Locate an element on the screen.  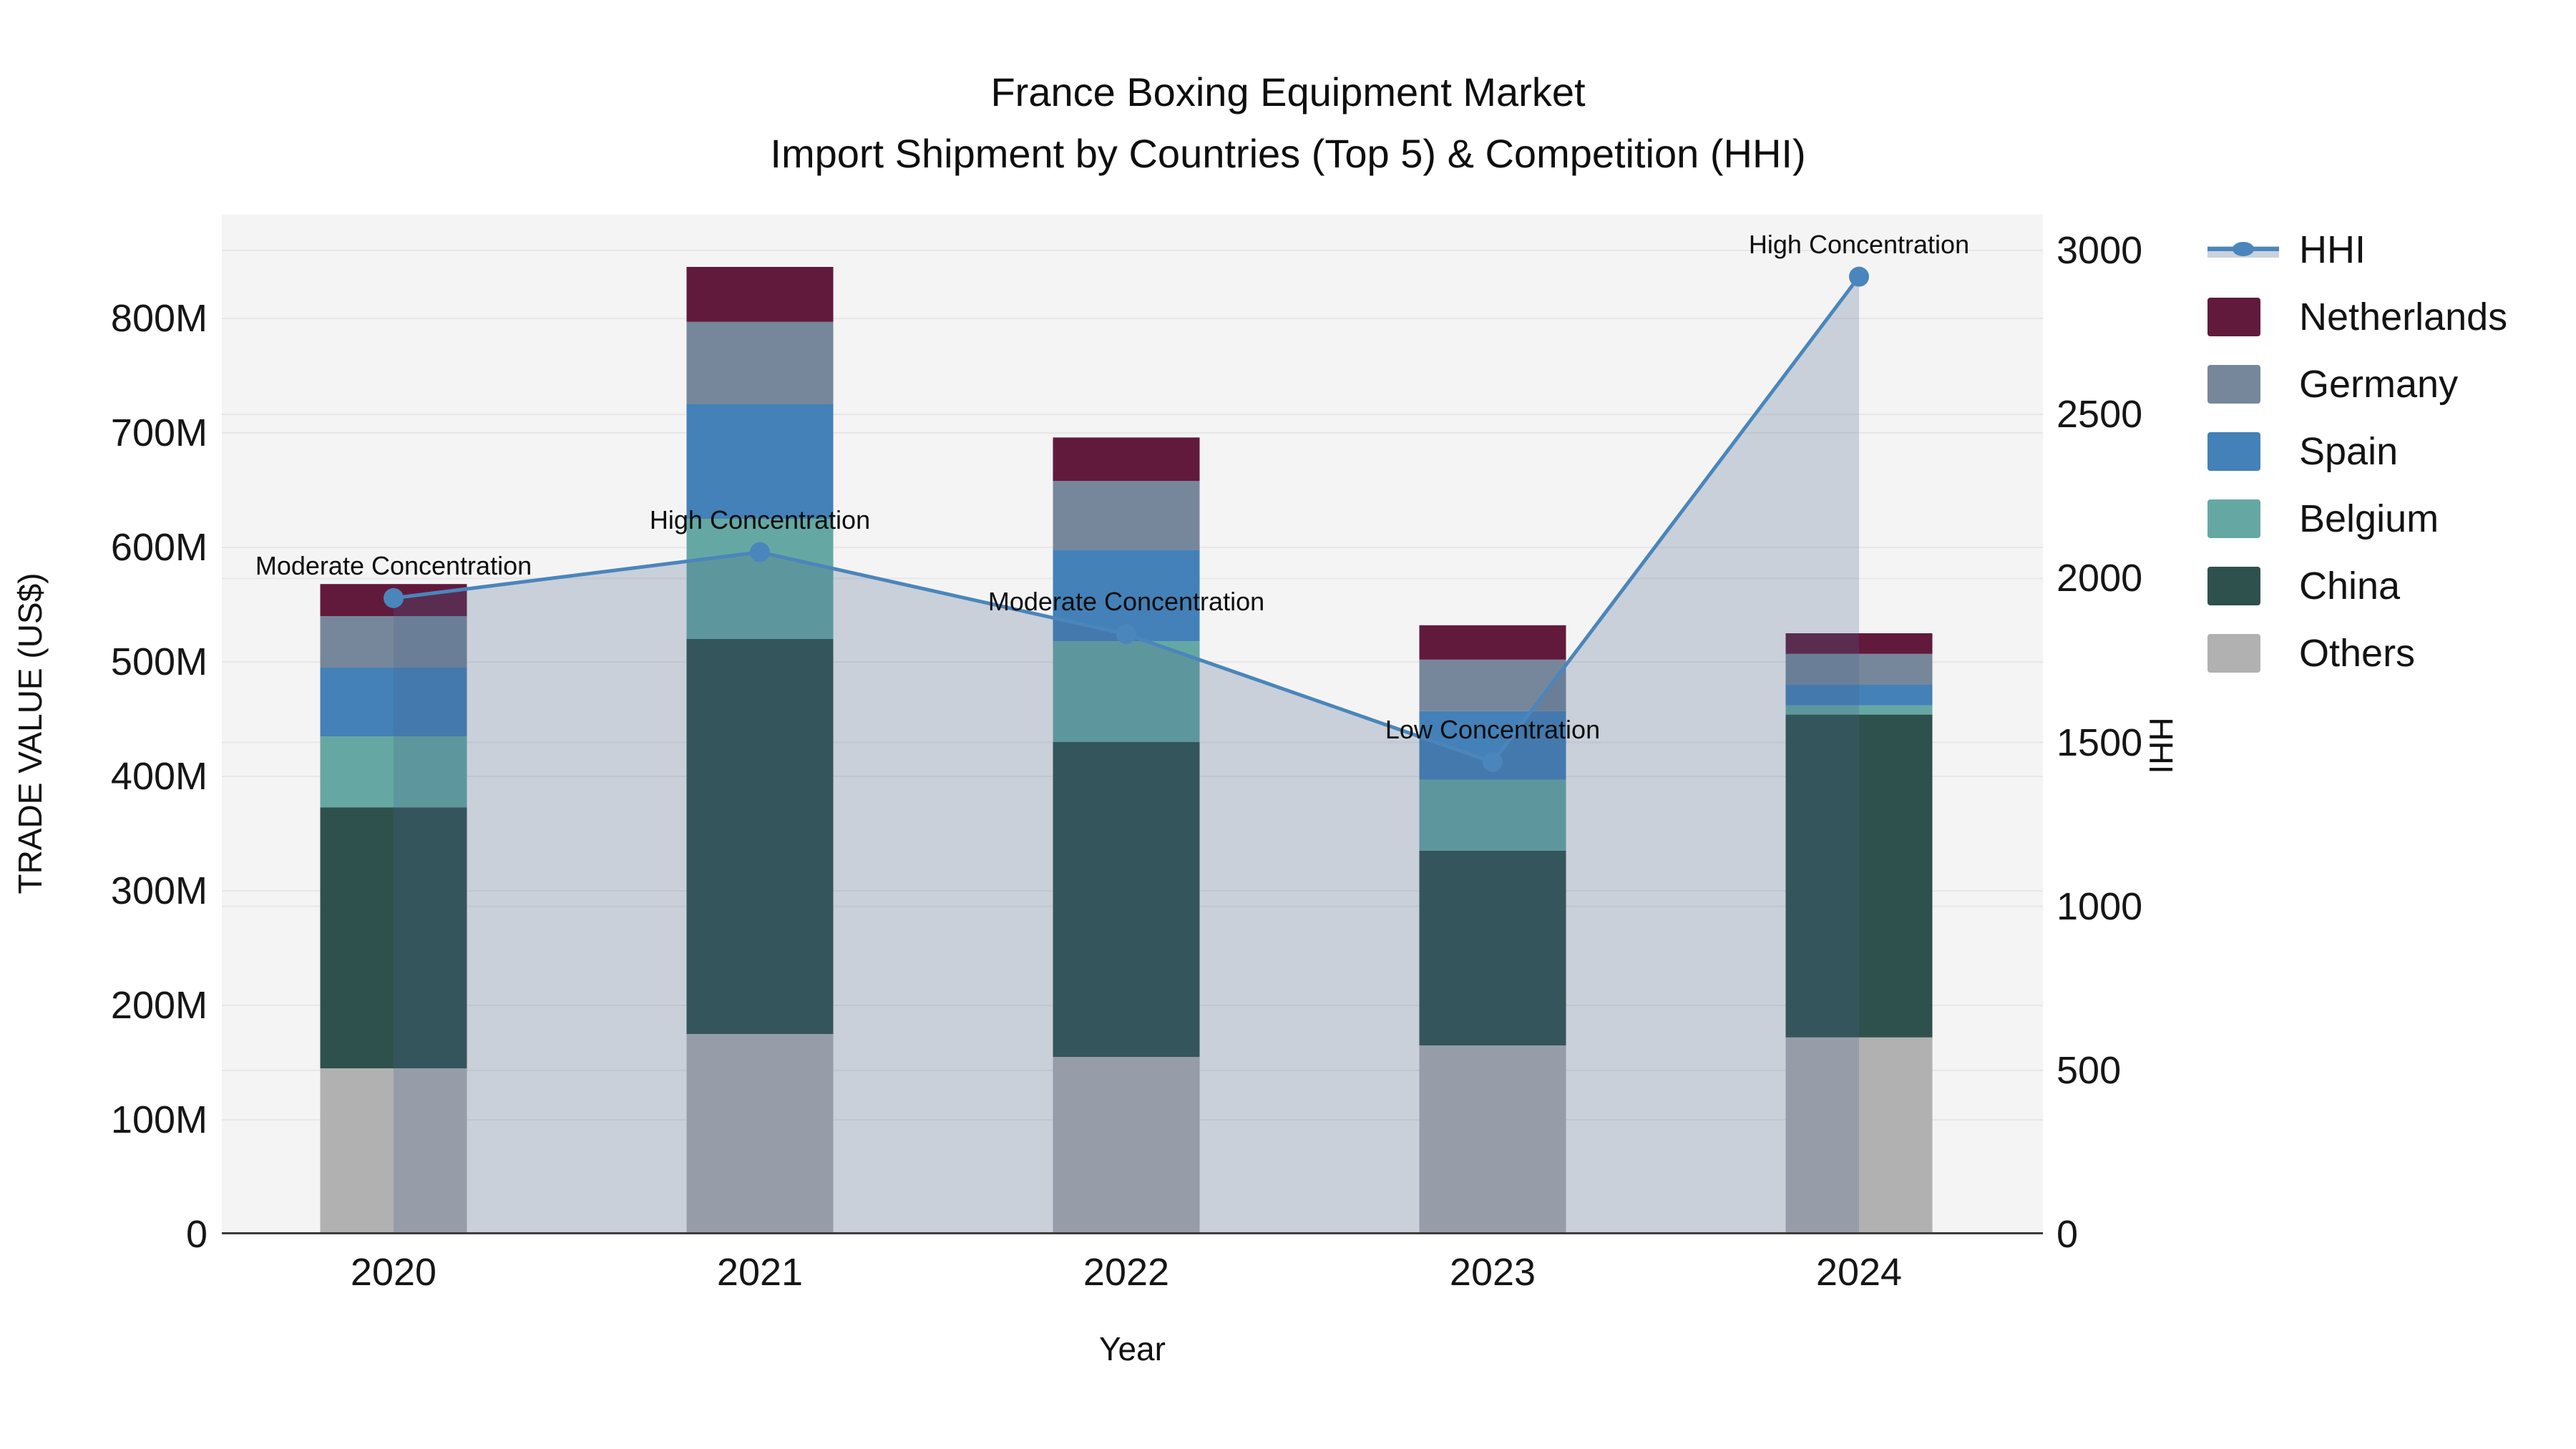
others-swatch-icon is located at coordinates (2233, 653).